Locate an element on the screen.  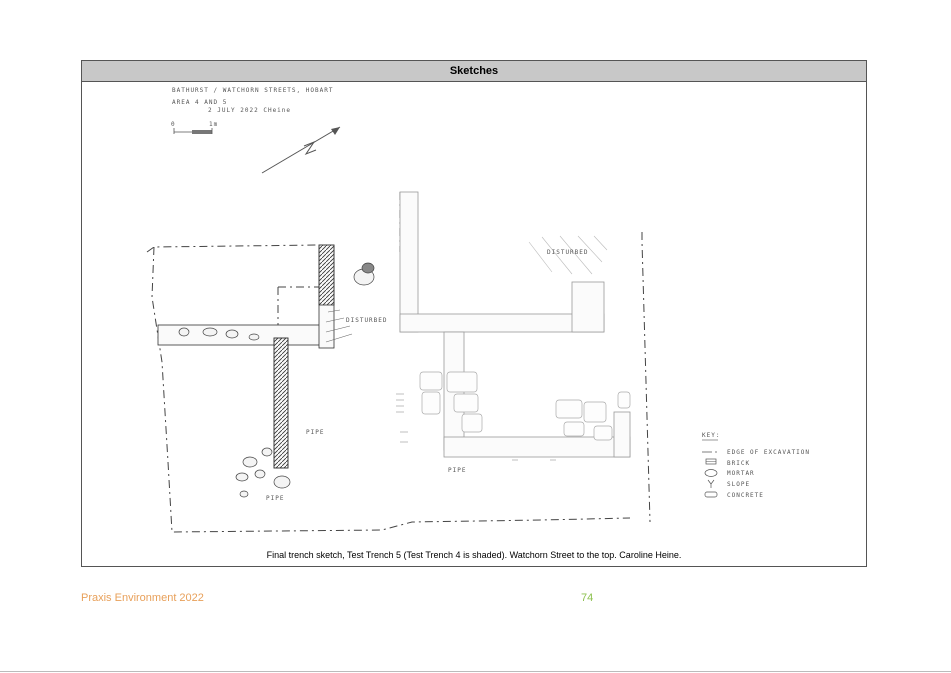
legend-label-slope: SLOPE is located at coordinates (738, 484).